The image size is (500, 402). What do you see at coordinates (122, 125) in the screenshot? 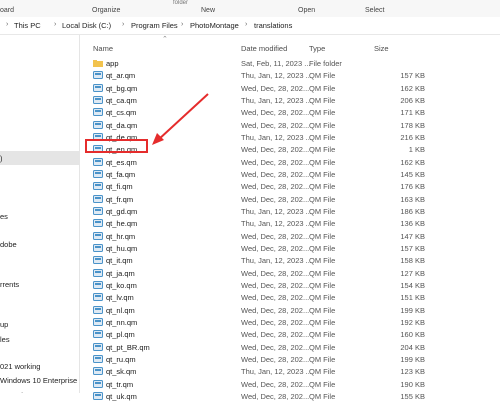
I see `file-name: qt_da.qm` at bounding box center [122, 125].